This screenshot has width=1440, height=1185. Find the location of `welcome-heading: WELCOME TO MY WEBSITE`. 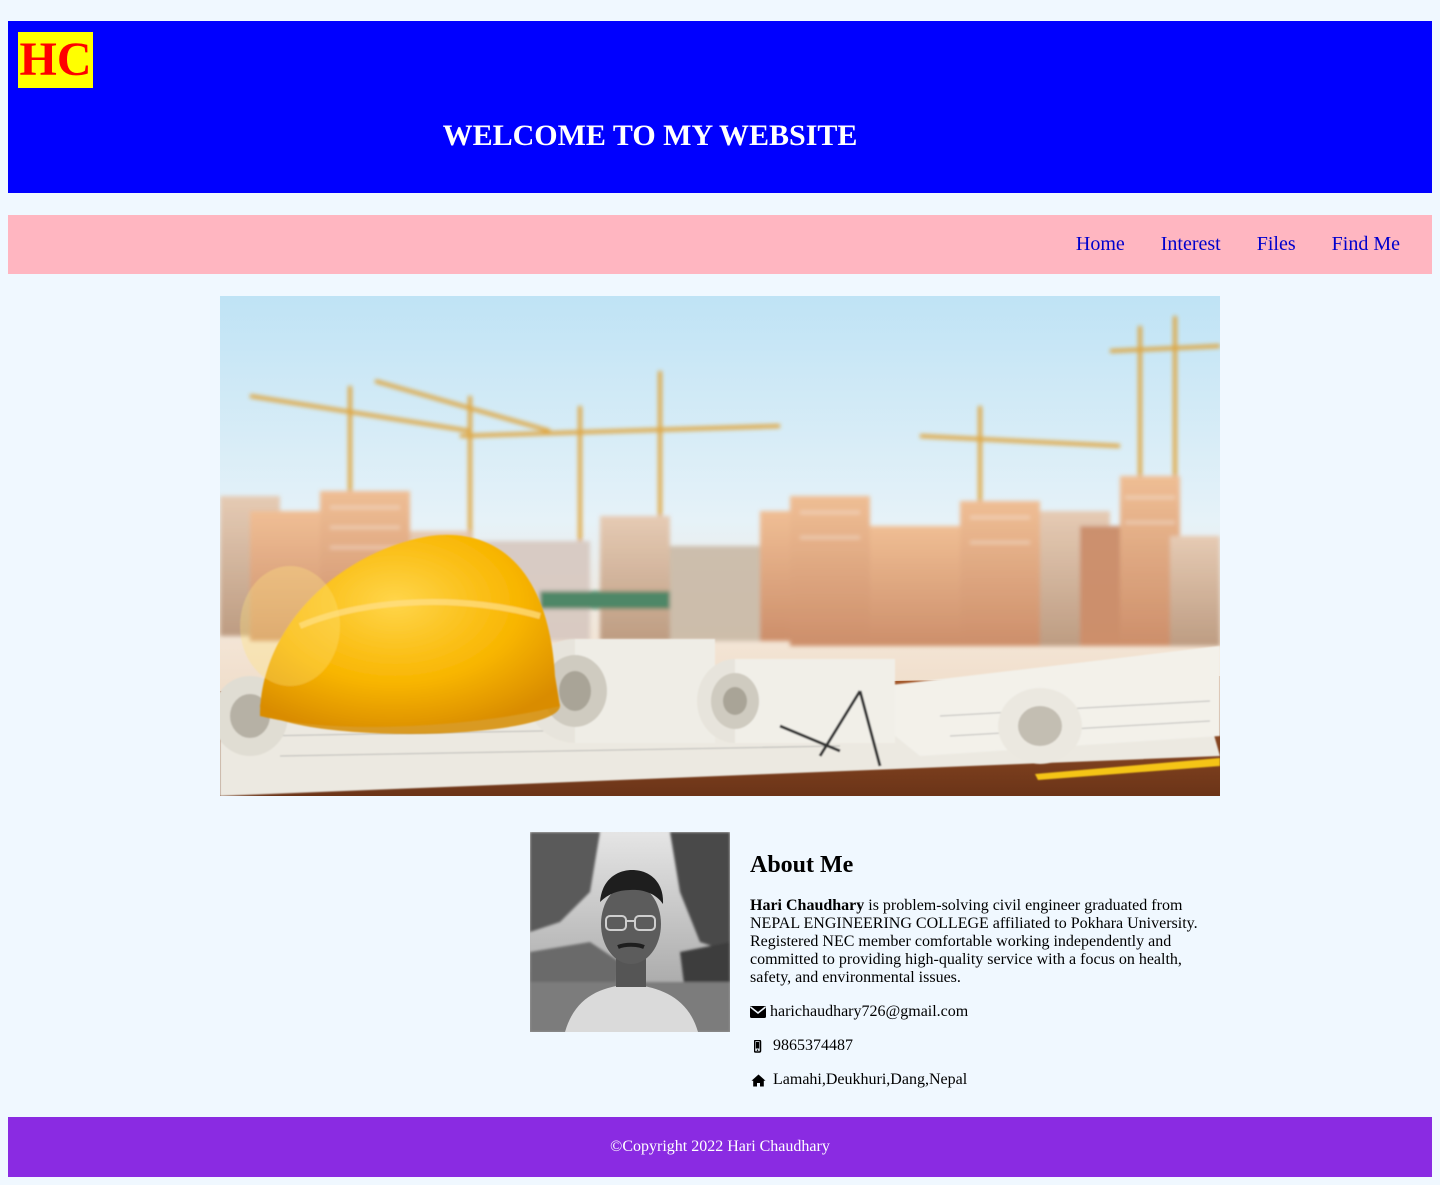

welcome-heading: WELCOME TO MY WEBSITE is located at coordinates (650, 135).